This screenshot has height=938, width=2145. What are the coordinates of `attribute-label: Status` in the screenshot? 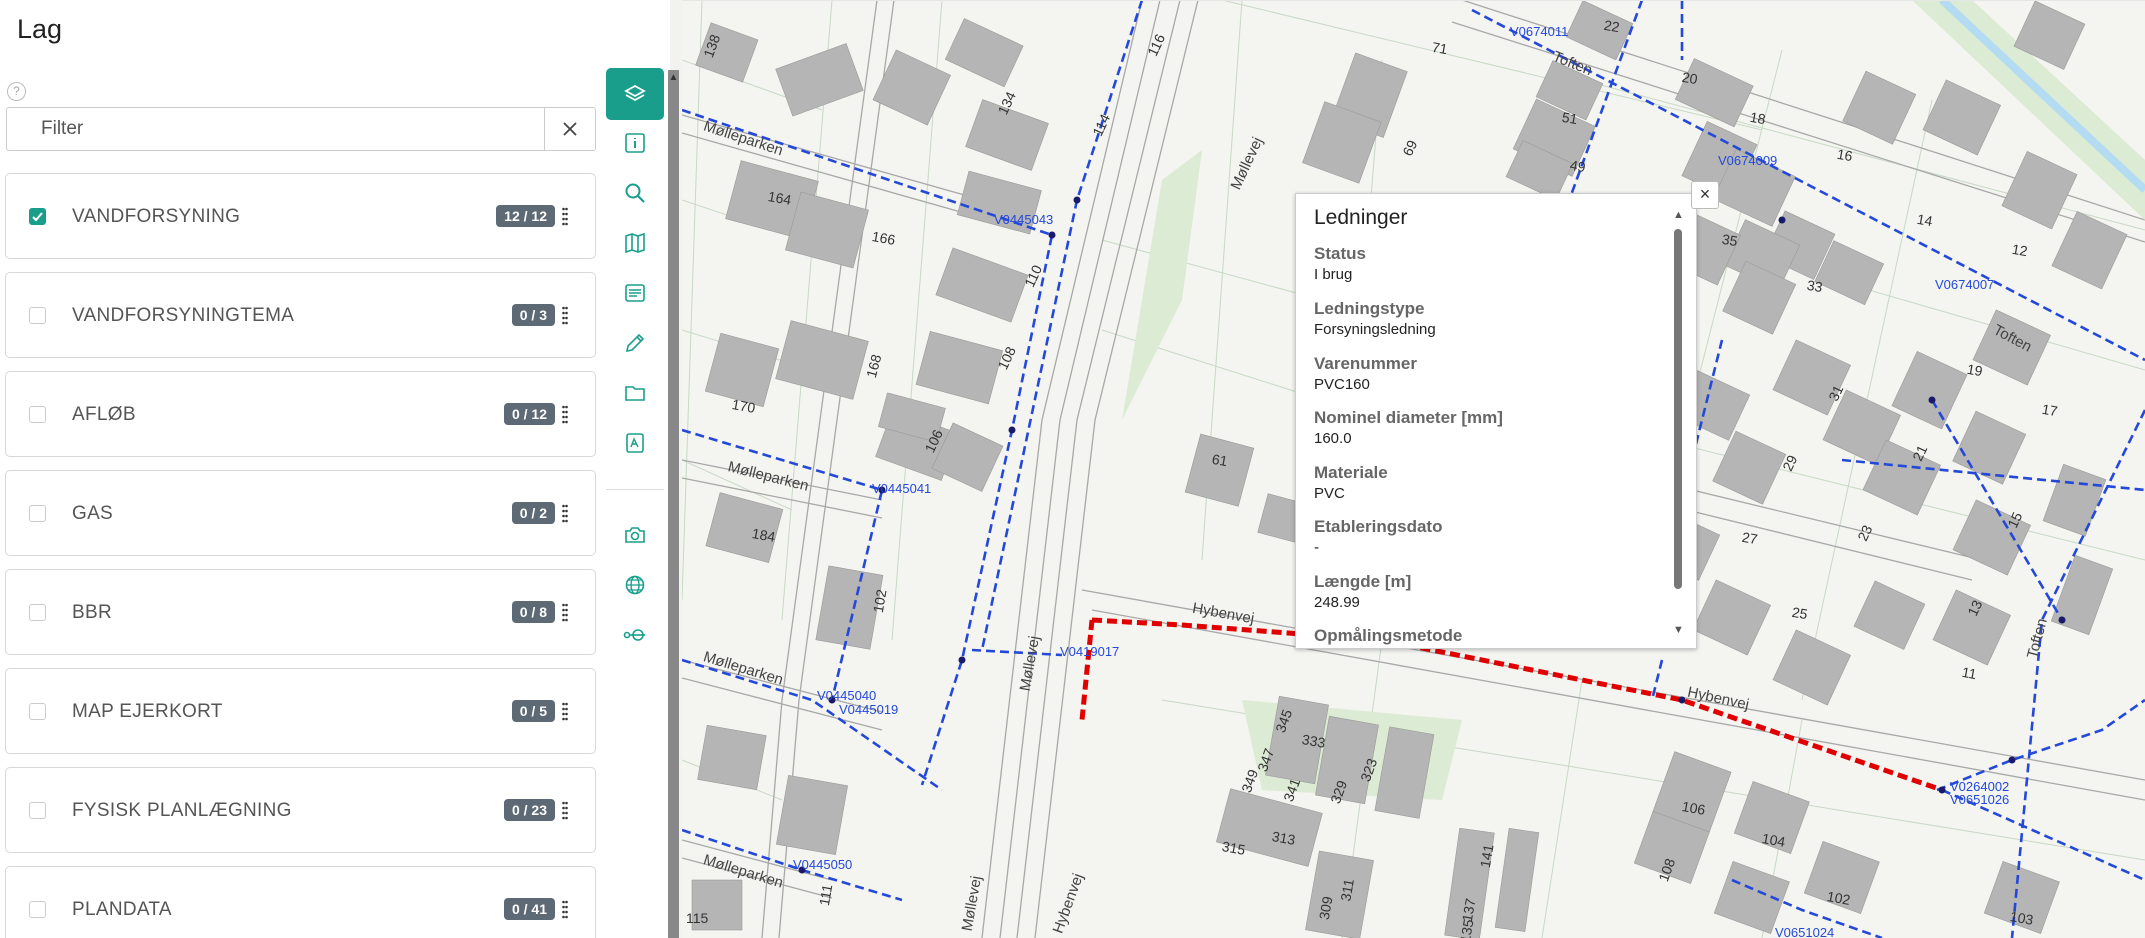 It's located at (1340, 253).